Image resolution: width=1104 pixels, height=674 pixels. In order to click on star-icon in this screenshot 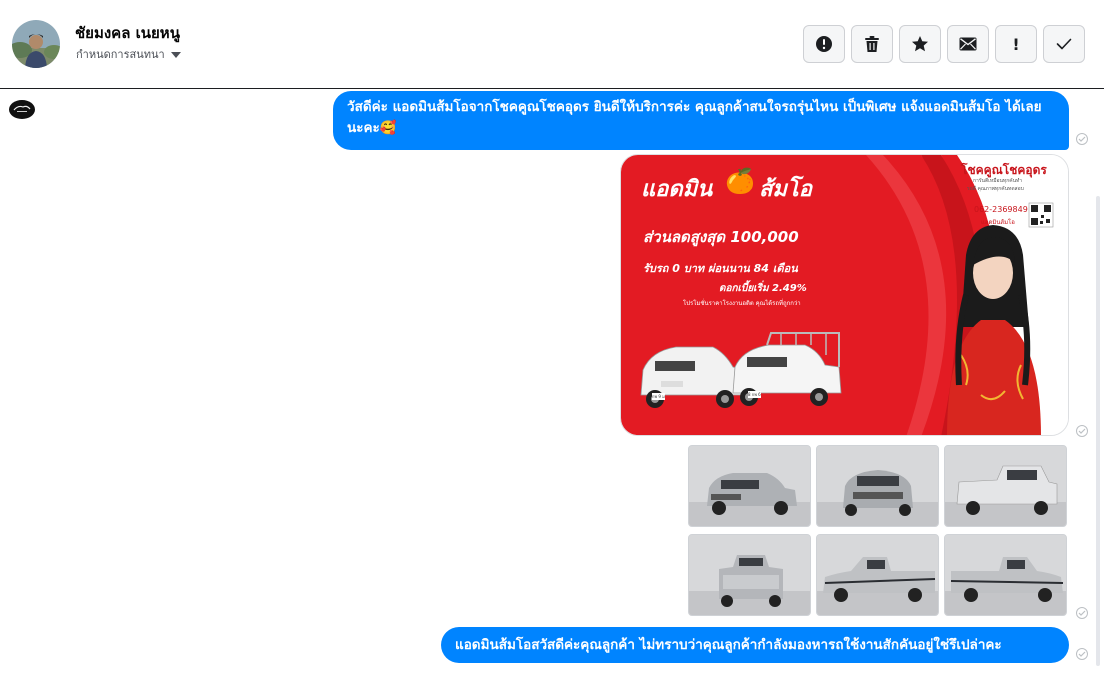, I will do `click(920, 44)`.